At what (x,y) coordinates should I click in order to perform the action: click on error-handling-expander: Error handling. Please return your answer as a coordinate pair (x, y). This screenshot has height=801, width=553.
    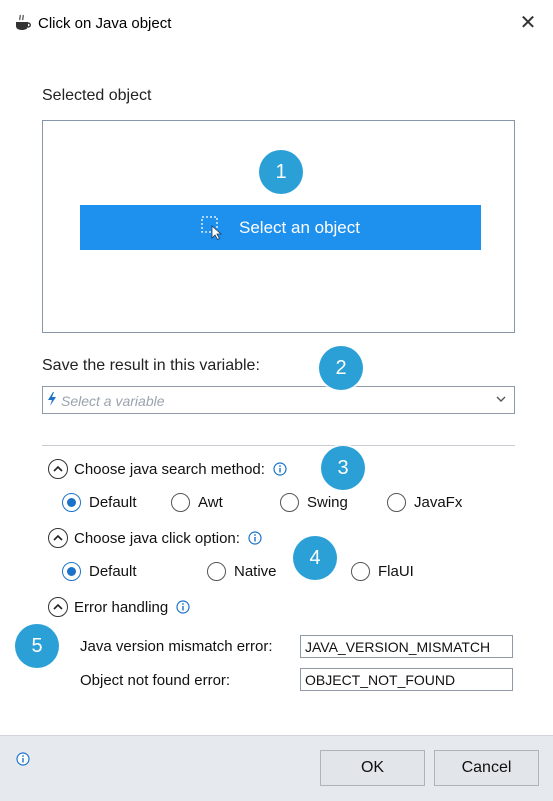
    Looking at the image, I should click on (119, 607).